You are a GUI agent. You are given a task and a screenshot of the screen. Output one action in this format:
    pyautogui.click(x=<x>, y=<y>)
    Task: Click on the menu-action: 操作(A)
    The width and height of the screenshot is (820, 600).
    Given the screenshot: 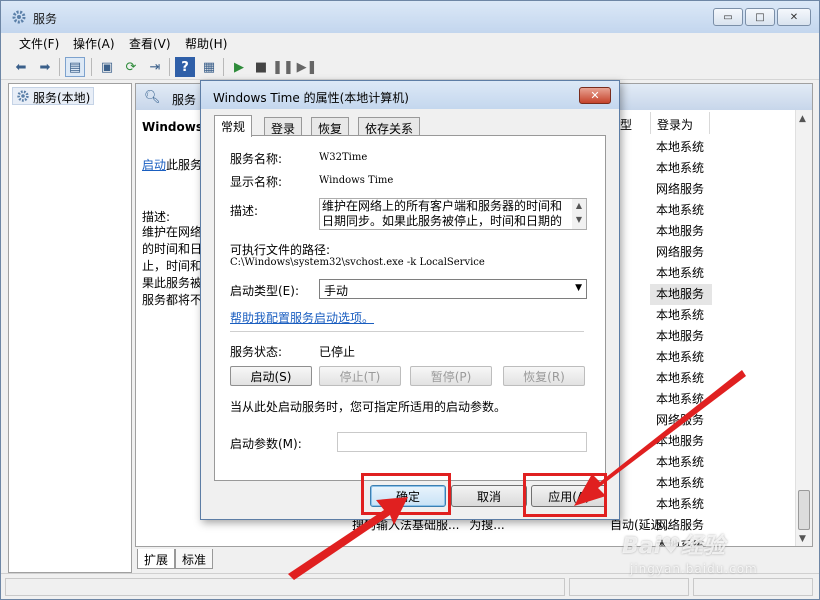 What is the action you would take?
    pyautogui.click(x=94, y=43)
    